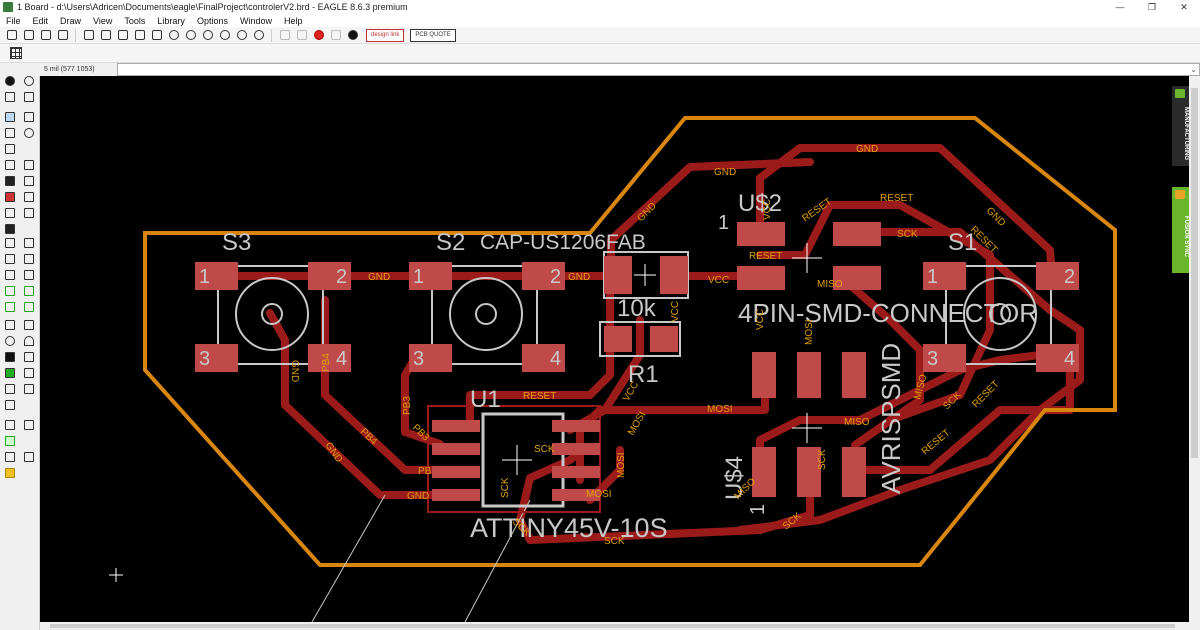 The image size is (1200, 630). I want to click on menu-view: View, so click(102, 21).